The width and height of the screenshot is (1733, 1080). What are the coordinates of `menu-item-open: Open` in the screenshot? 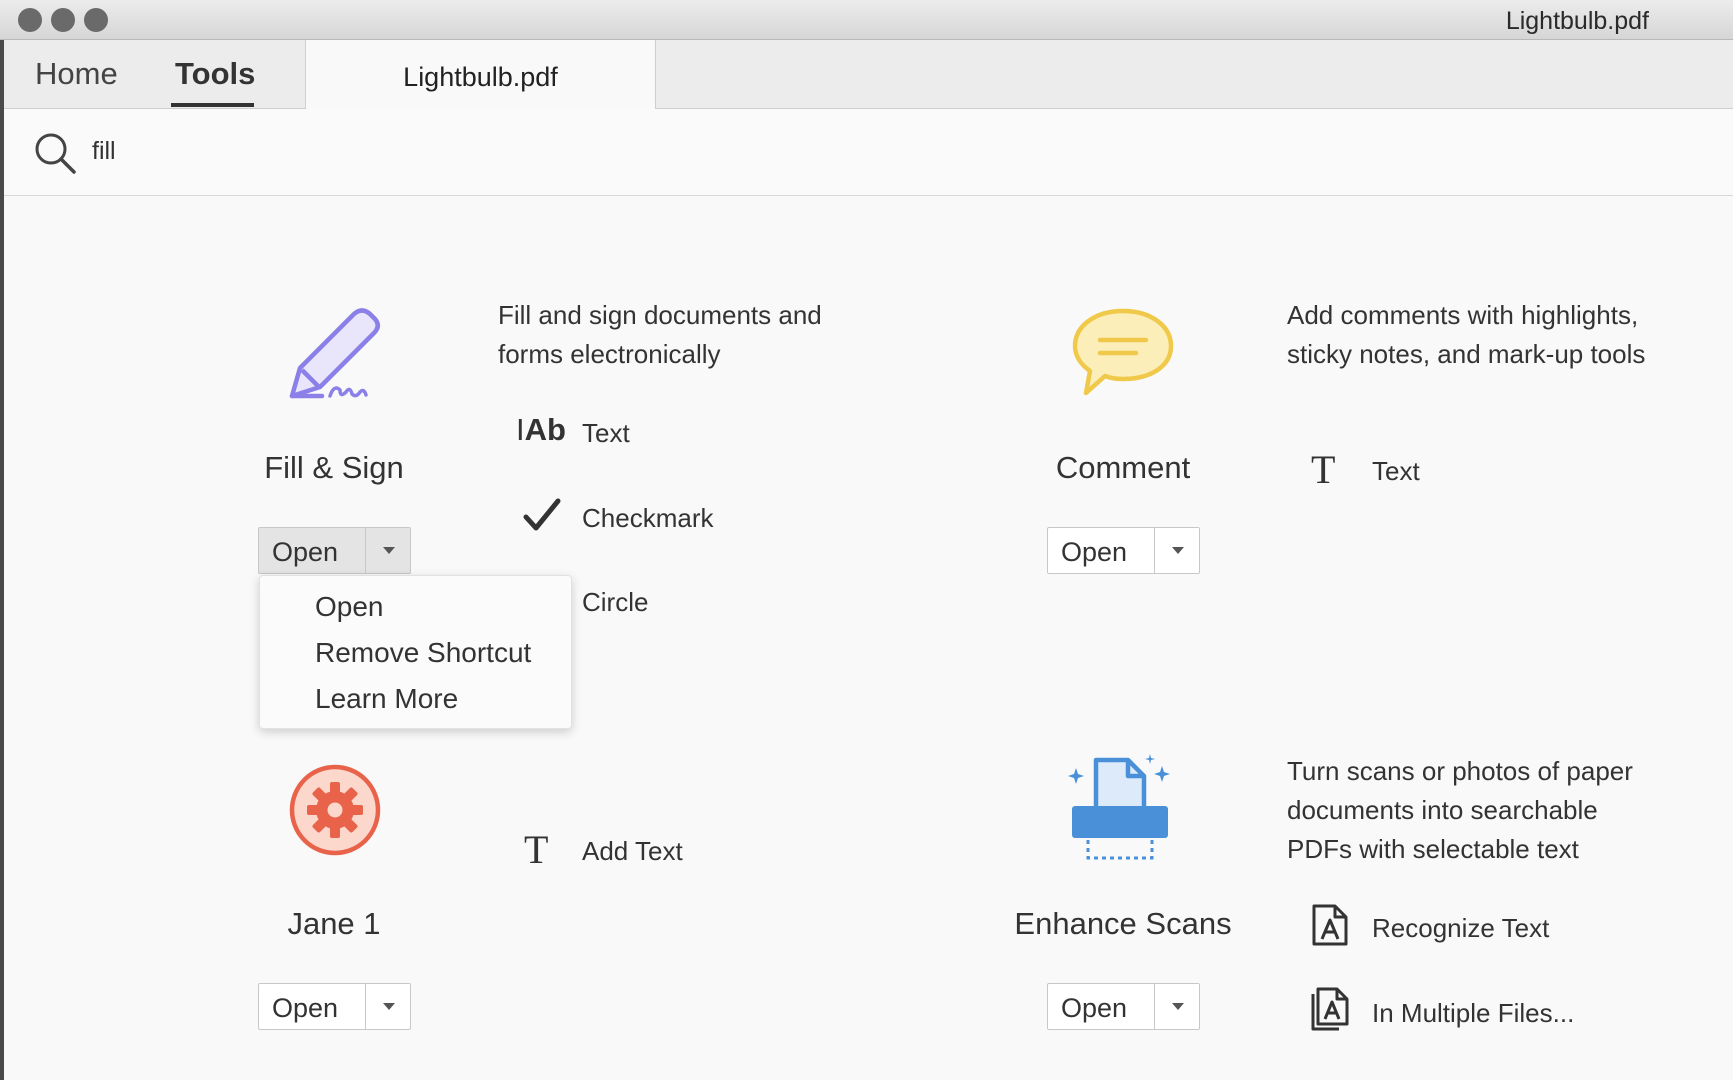 It's located at (349, 607).